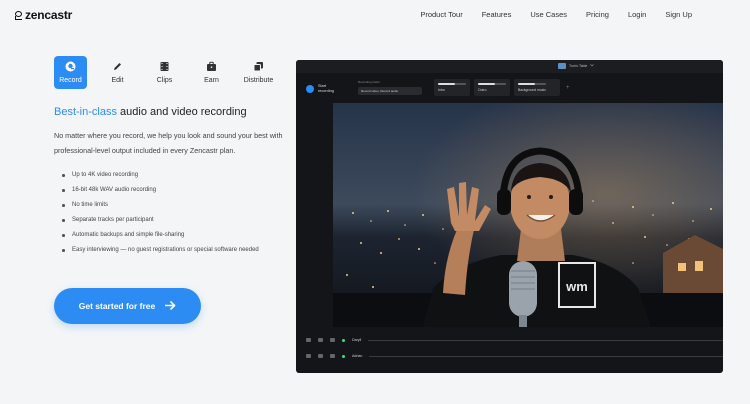 This screenshot has width=750, height=404. I want to click on tab-clips: Clips, so click(164, 72).